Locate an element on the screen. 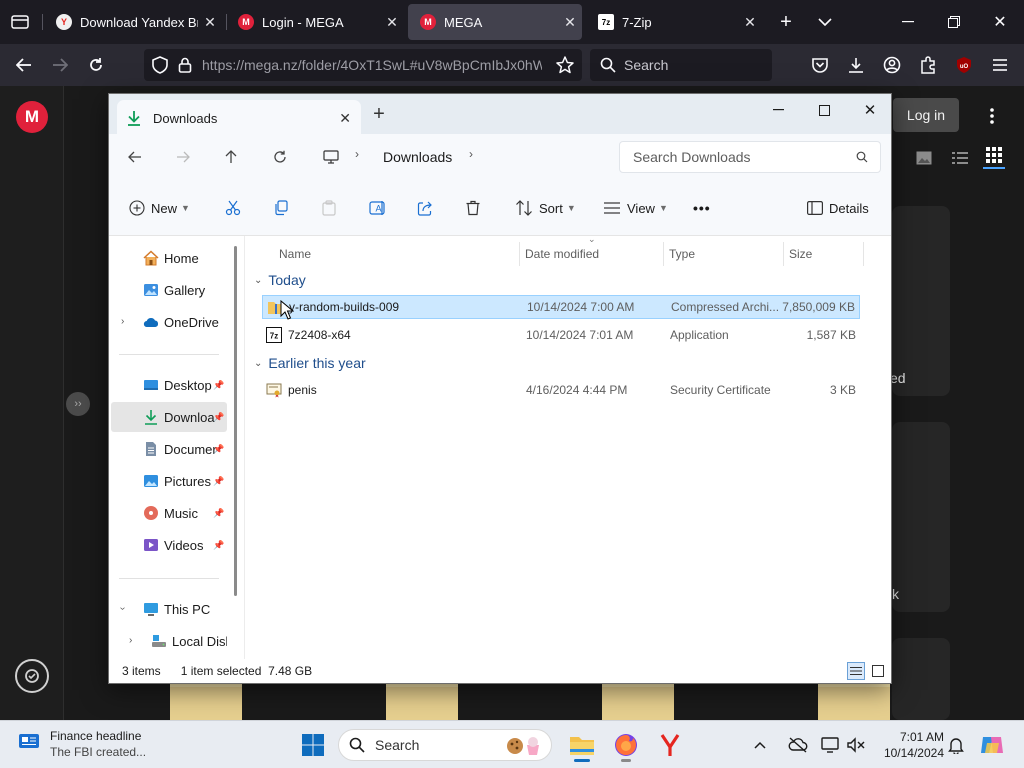 The width and height of the screenshot is (1024, 768). pocket-icon is located at coordinates (820, 65).